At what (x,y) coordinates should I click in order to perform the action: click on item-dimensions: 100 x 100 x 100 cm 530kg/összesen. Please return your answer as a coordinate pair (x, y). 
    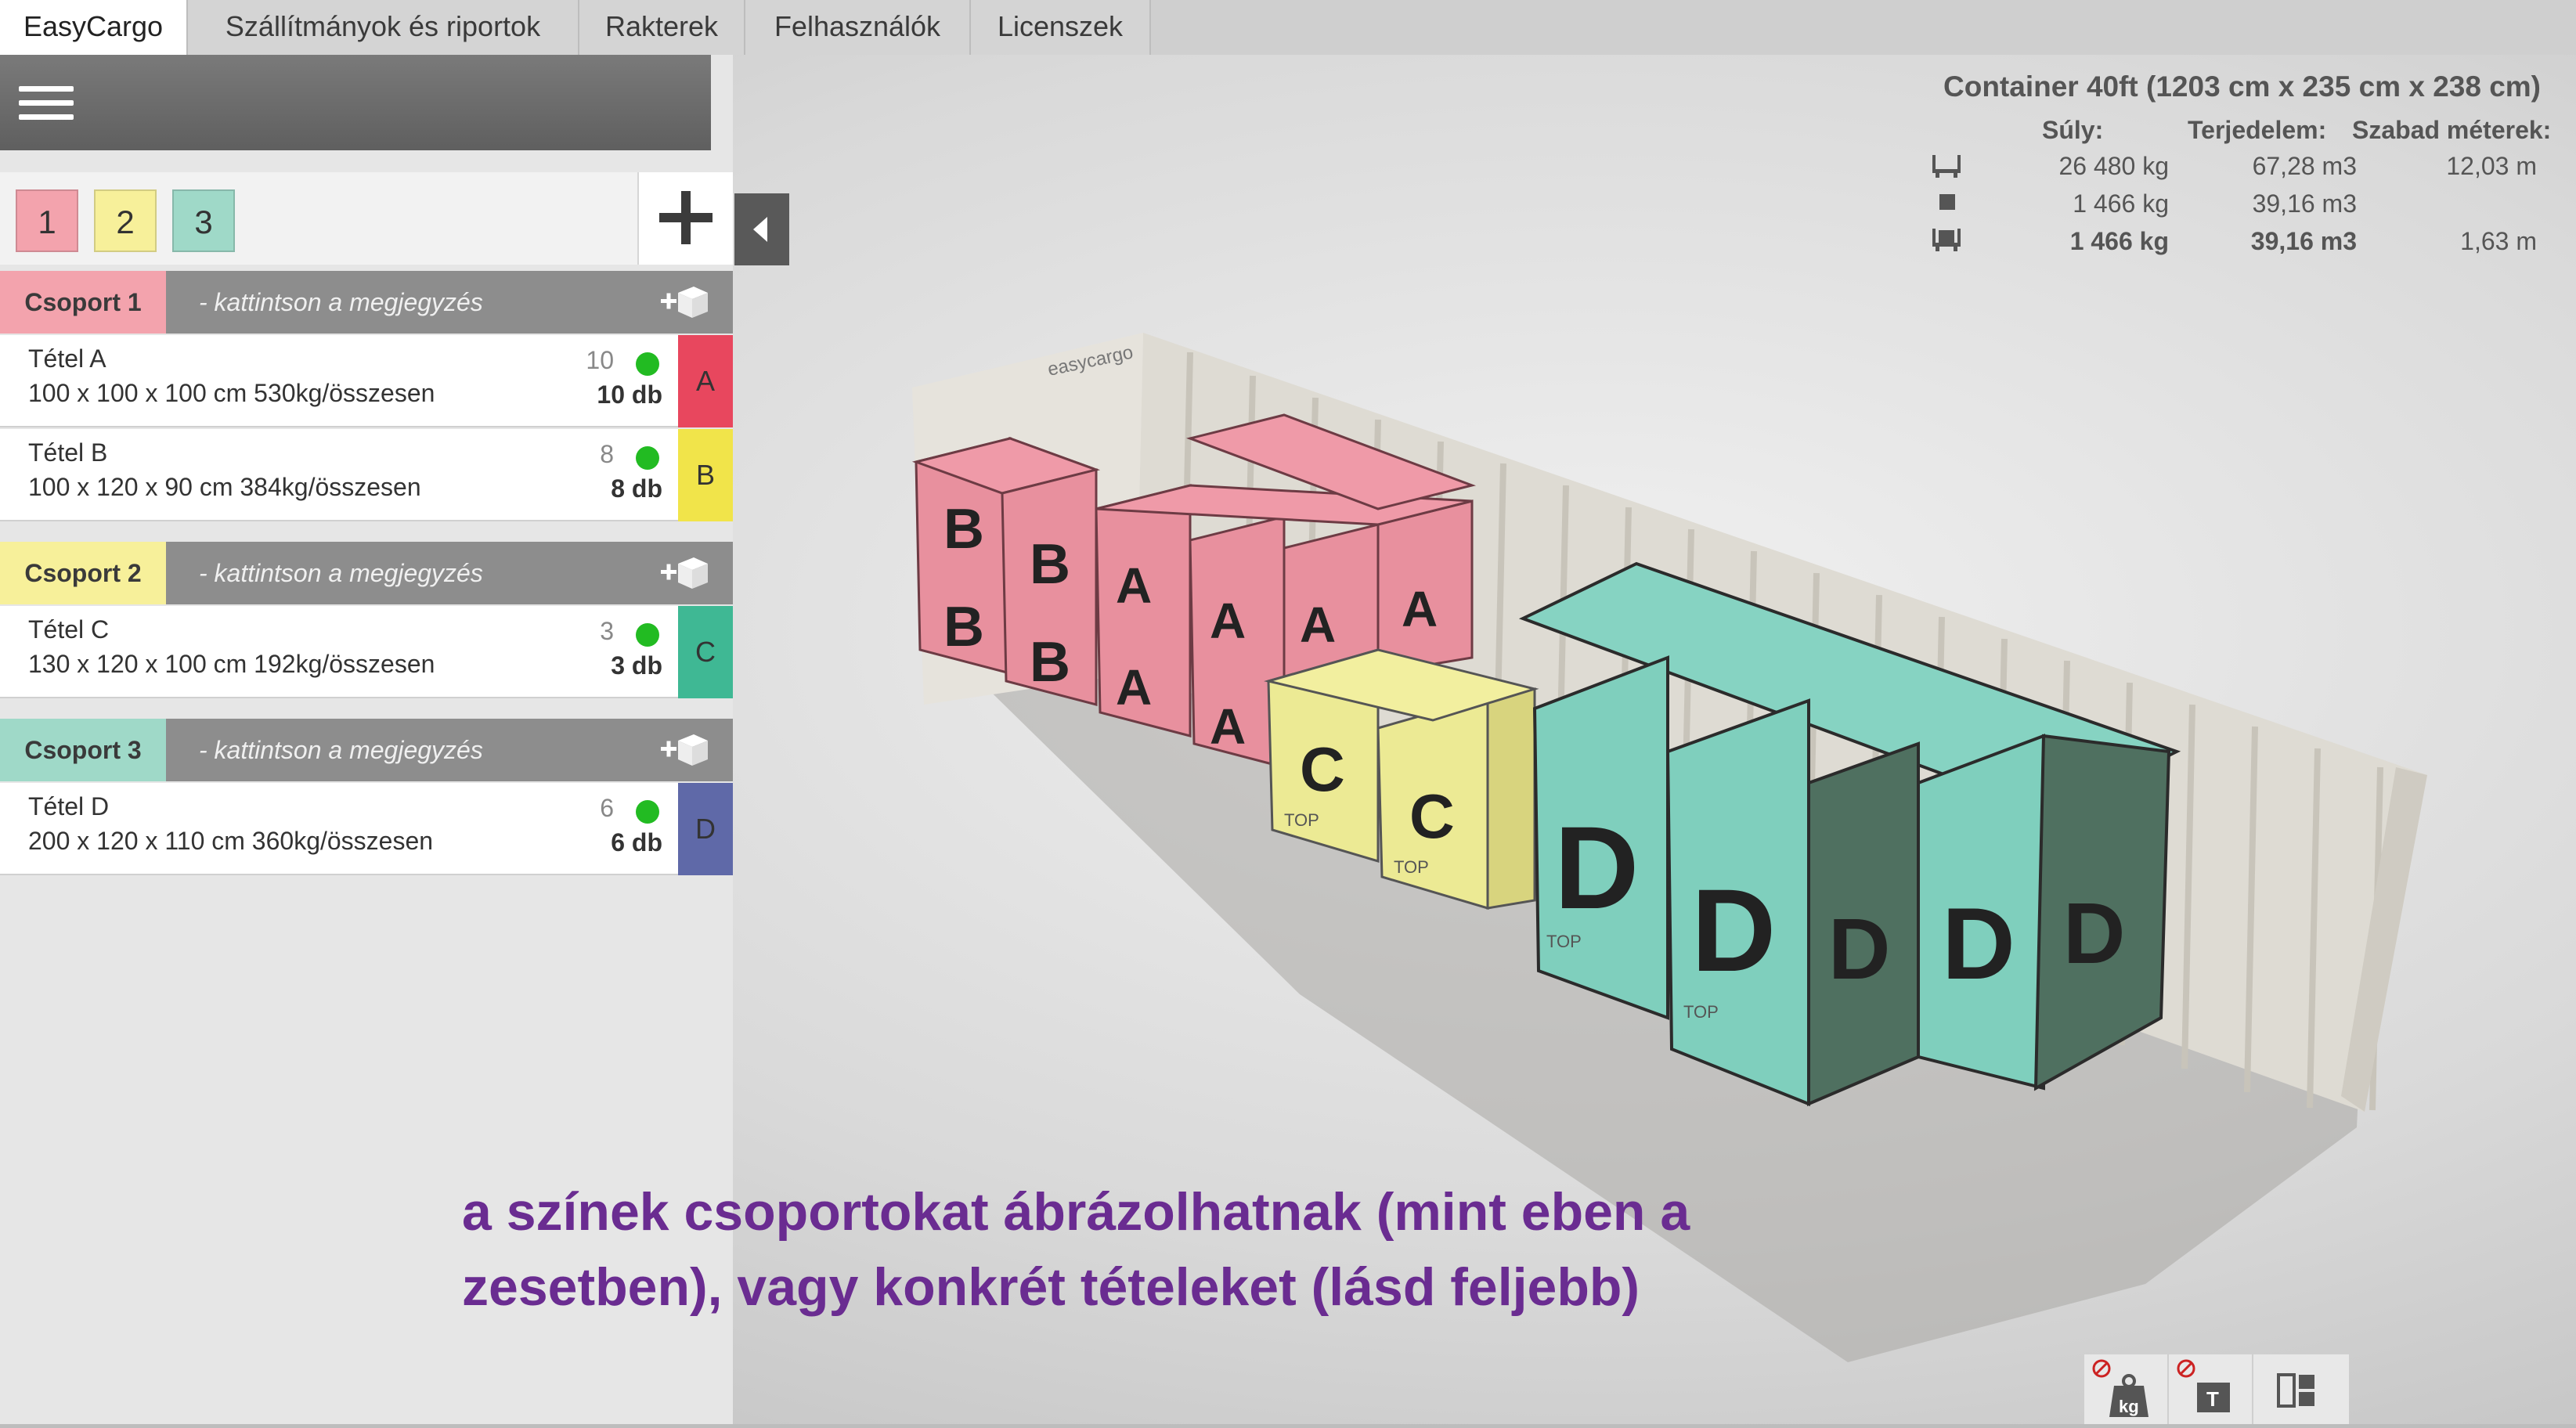
    Looking at the image, I should click on (232, 393).